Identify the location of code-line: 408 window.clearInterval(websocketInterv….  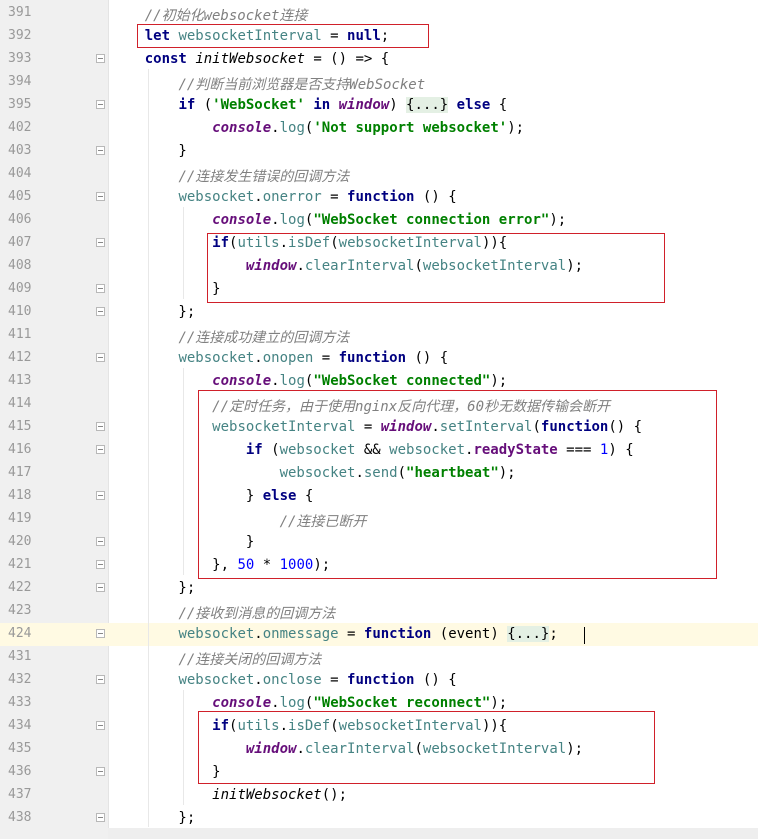
(379, 266).